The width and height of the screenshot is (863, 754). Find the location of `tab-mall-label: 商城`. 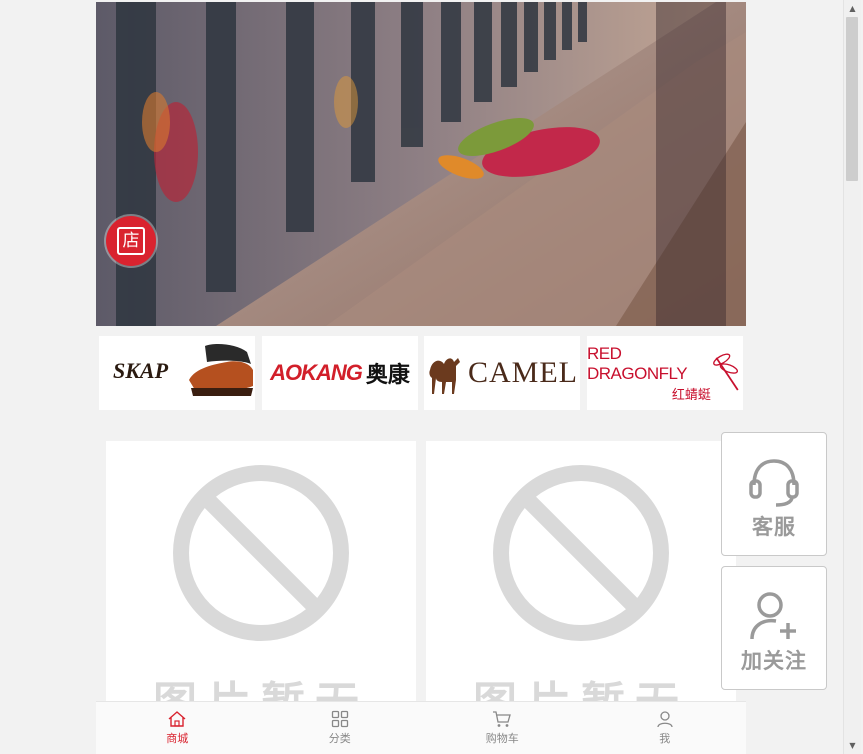

tab-mall-label: 商城 is located at coordinates (177, 738).